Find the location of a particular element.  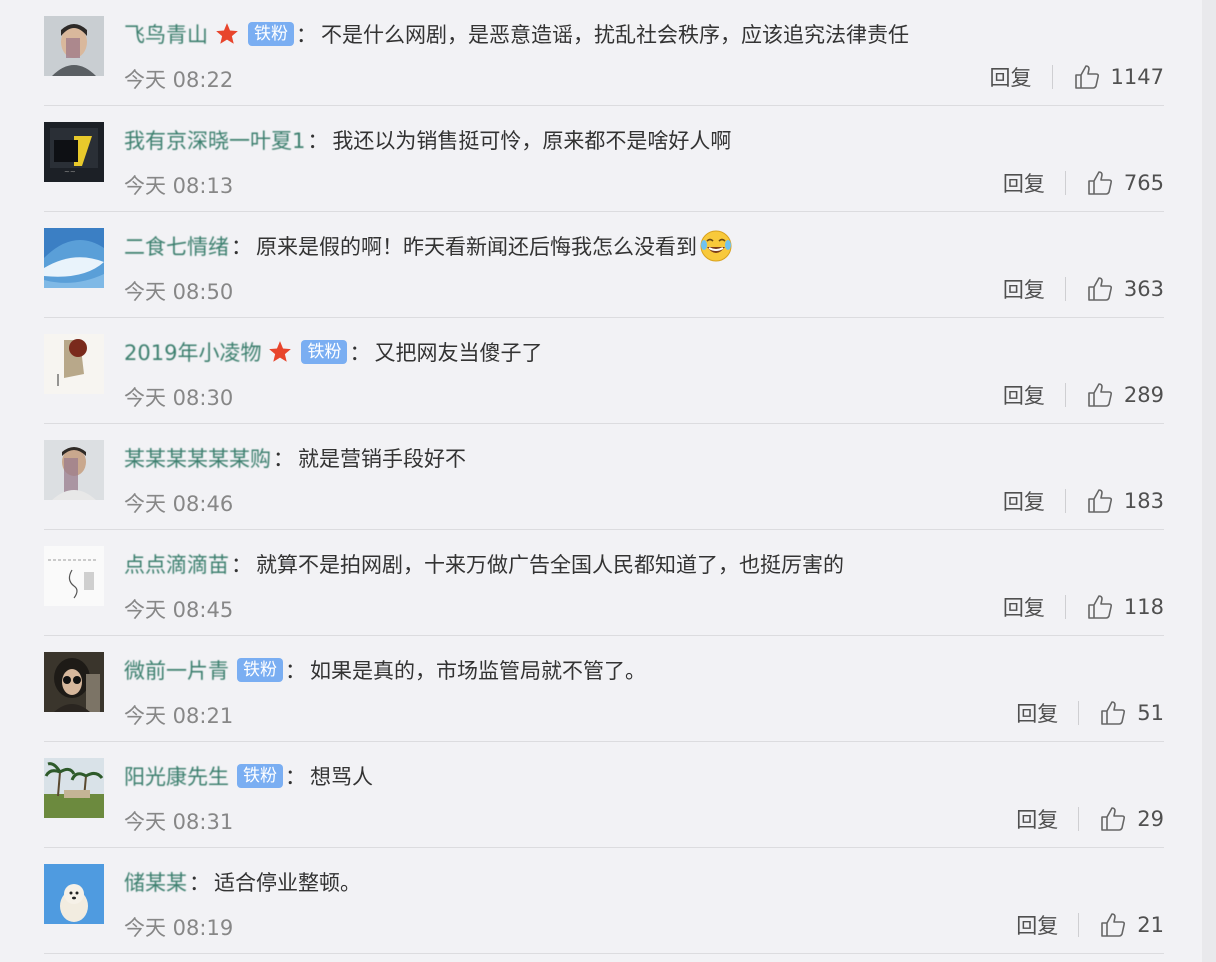

comment-text: 就是营销手段好不 is located at coordinates (382, 459).